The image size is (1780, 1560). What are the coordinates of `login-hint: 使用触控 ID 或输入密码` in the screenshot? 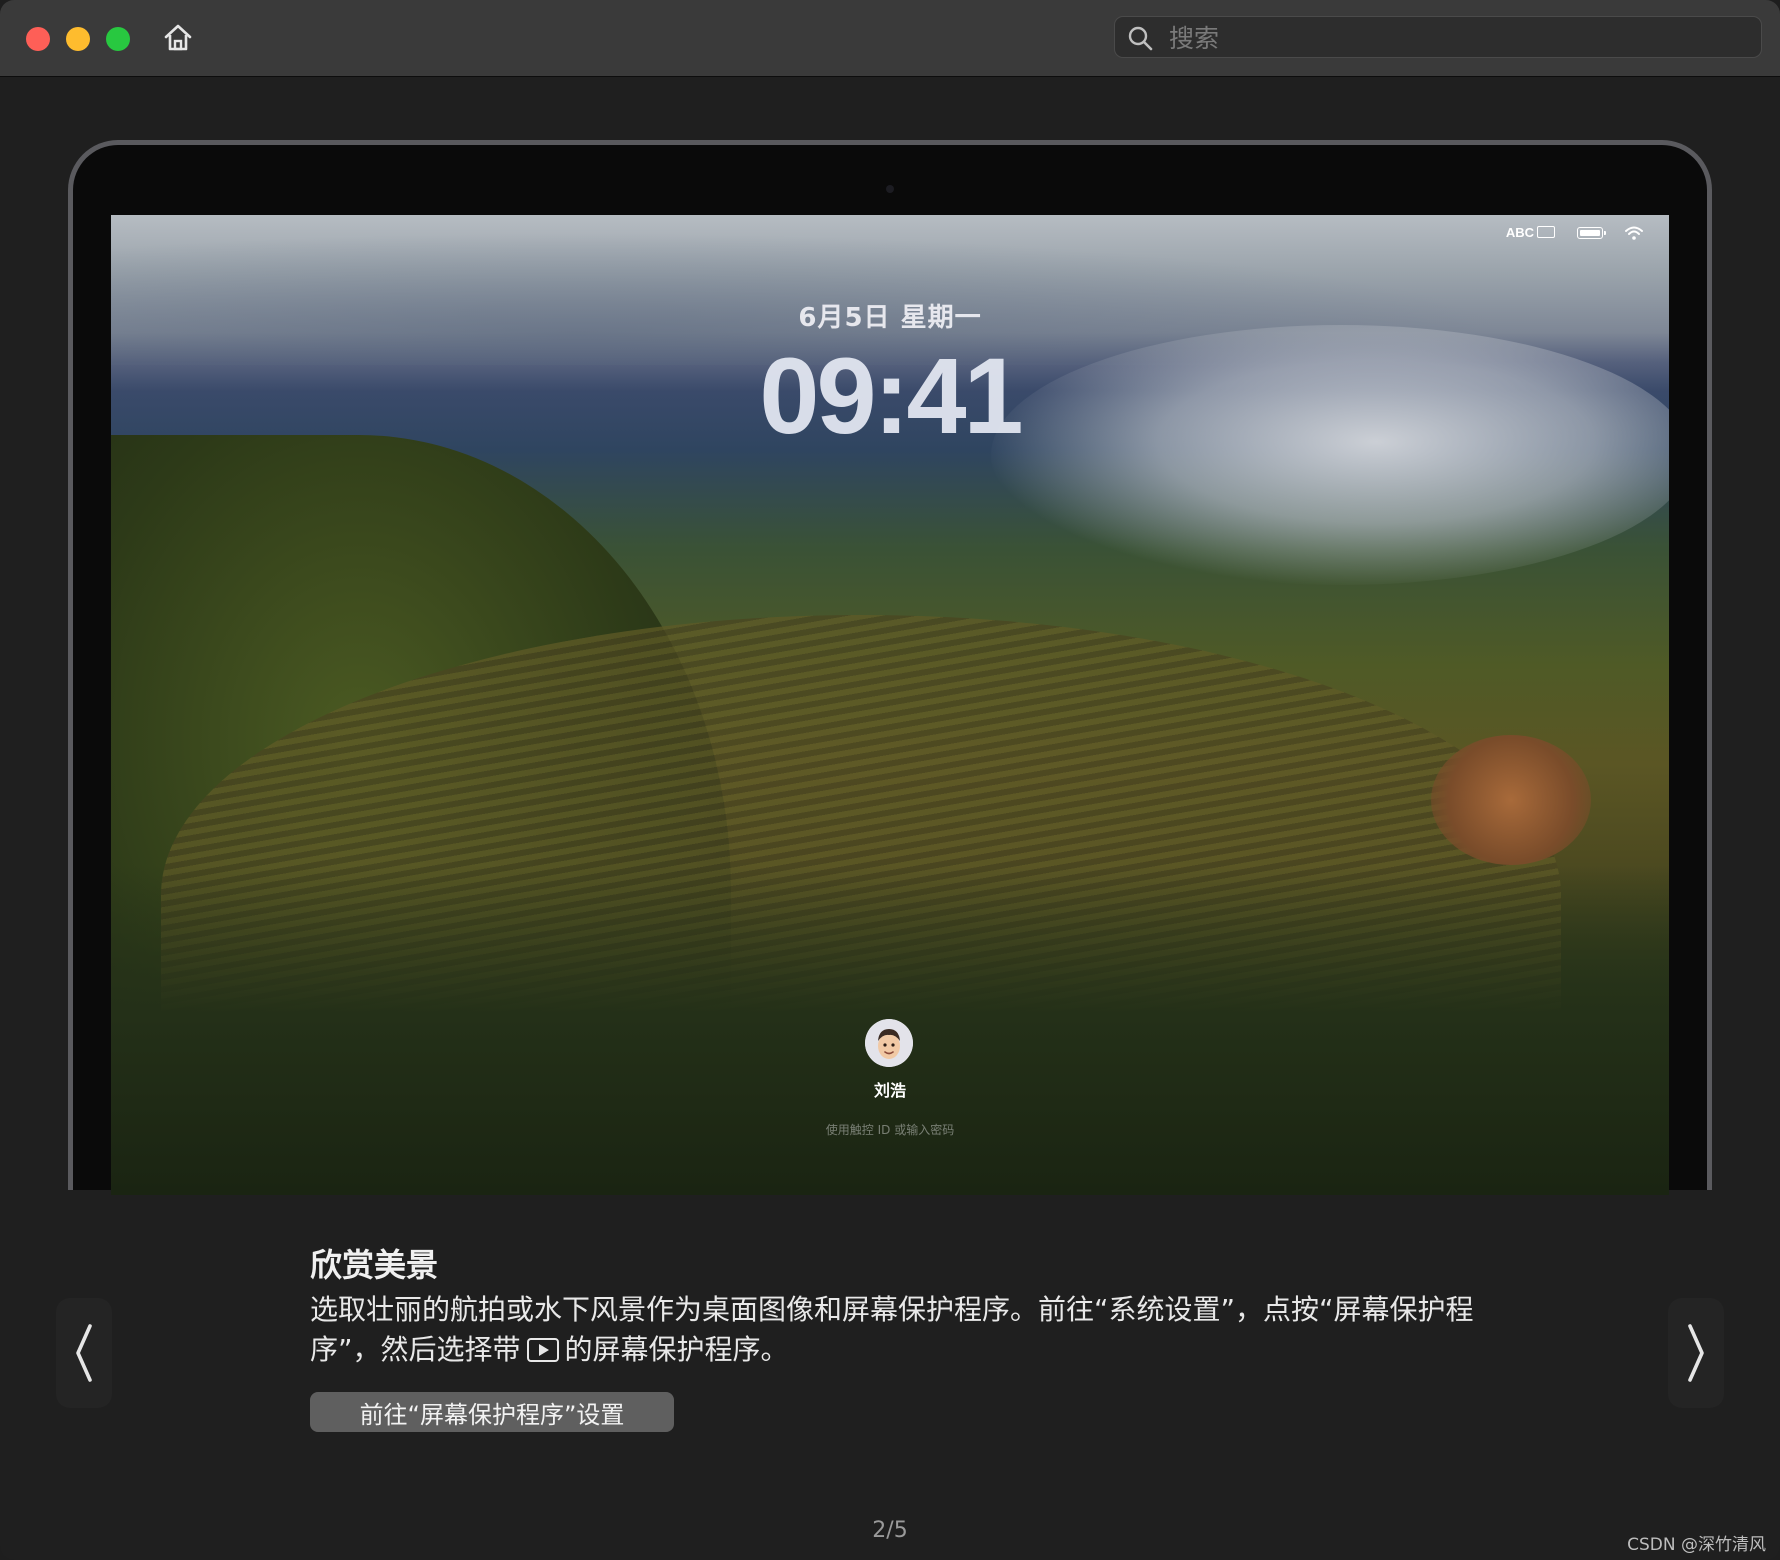 It's located at (890, 1130).